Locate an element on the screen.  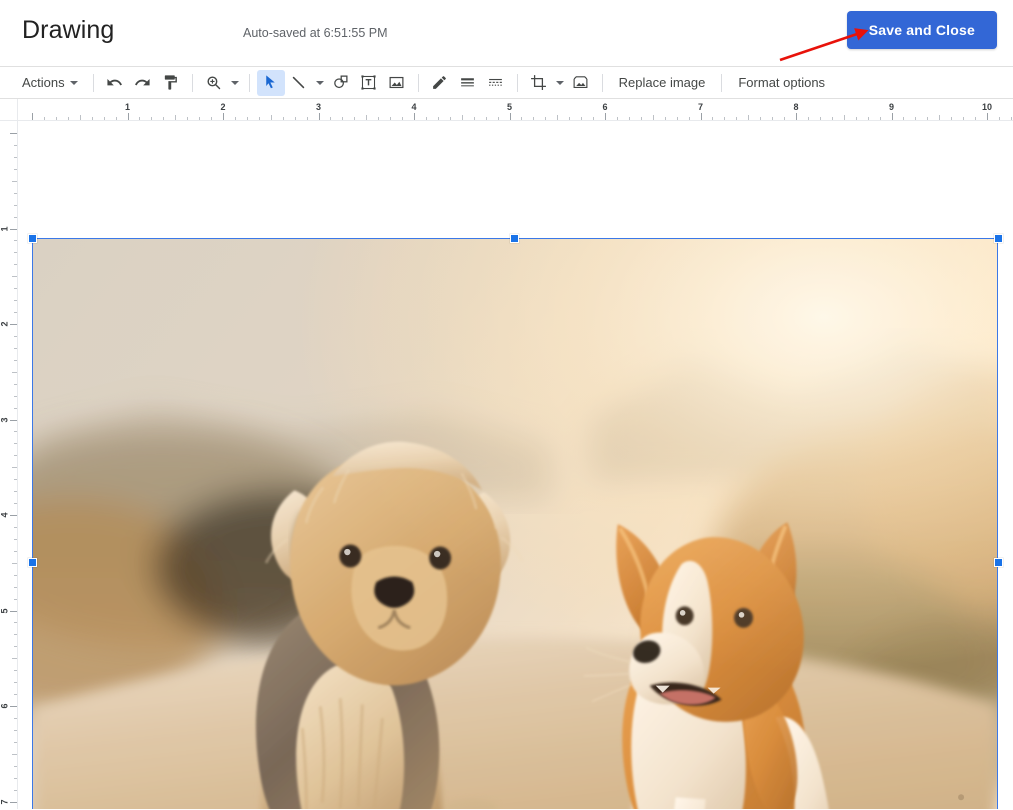
resize-handle-top-left is located at coordinates (32, 238).